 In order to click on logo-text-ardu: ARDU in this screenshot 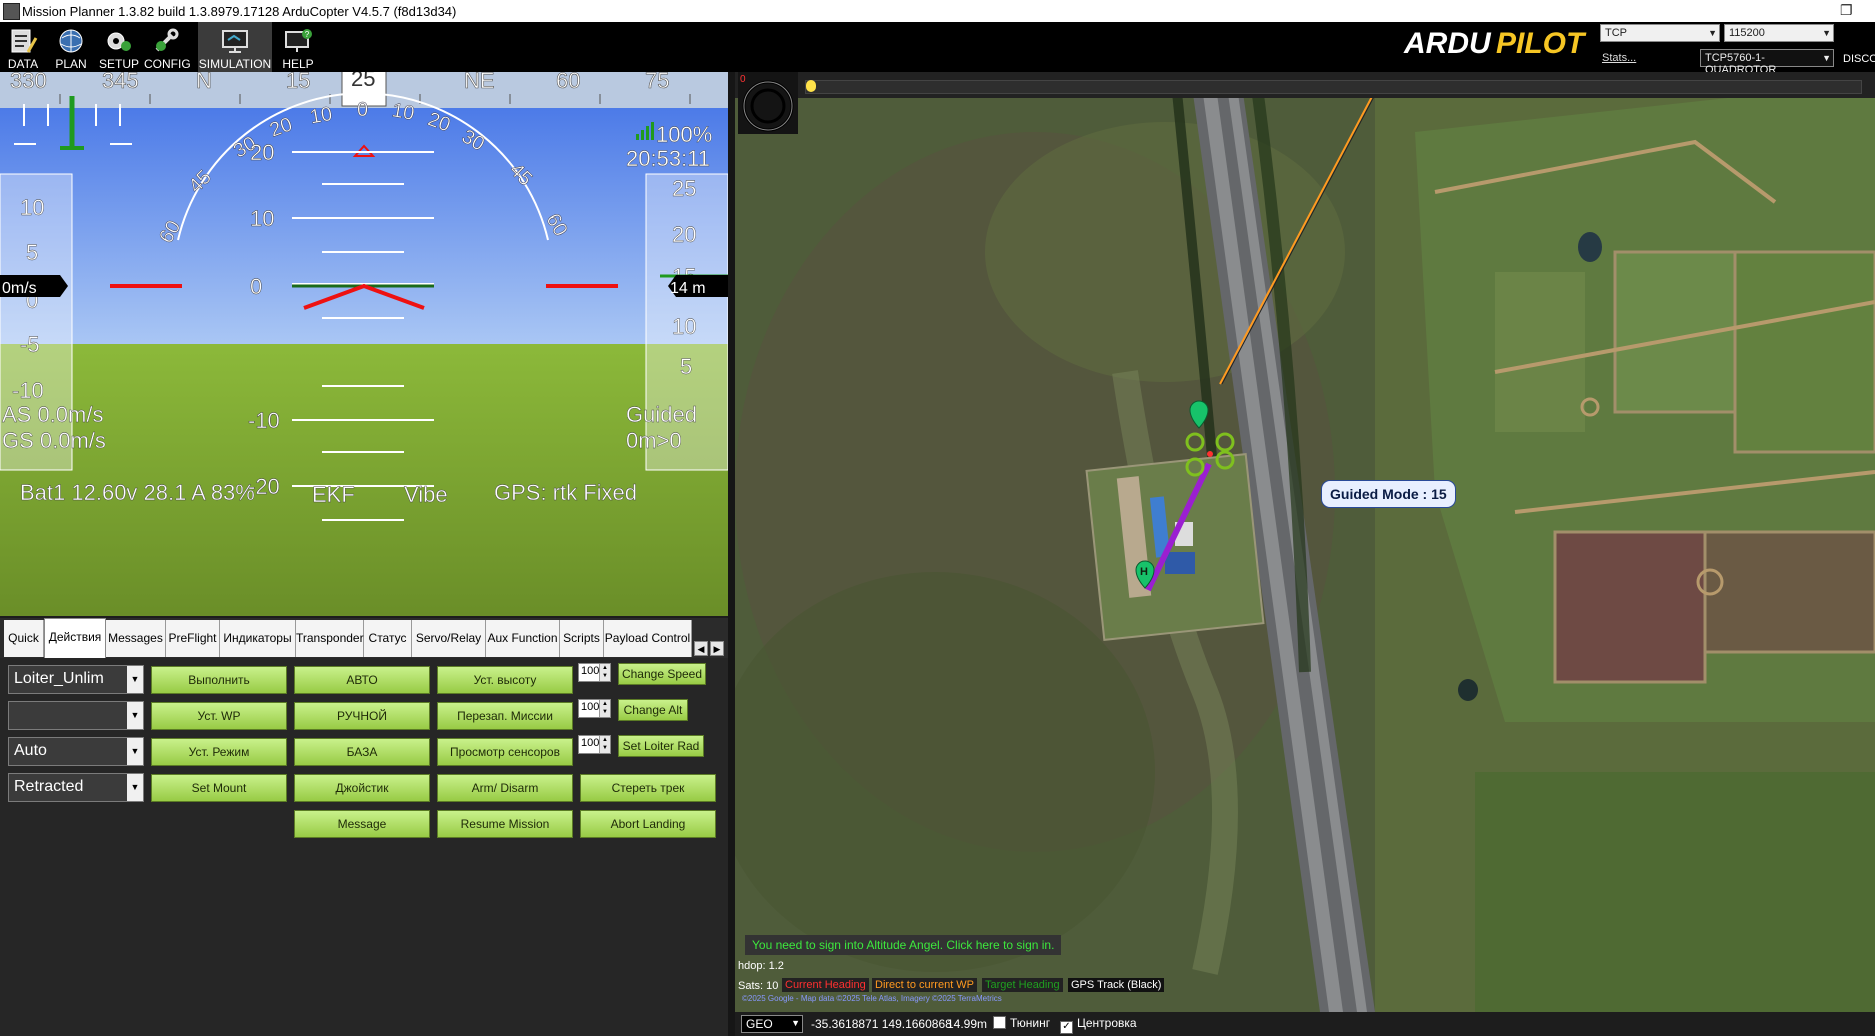, I will do `click(1447, 43)`.